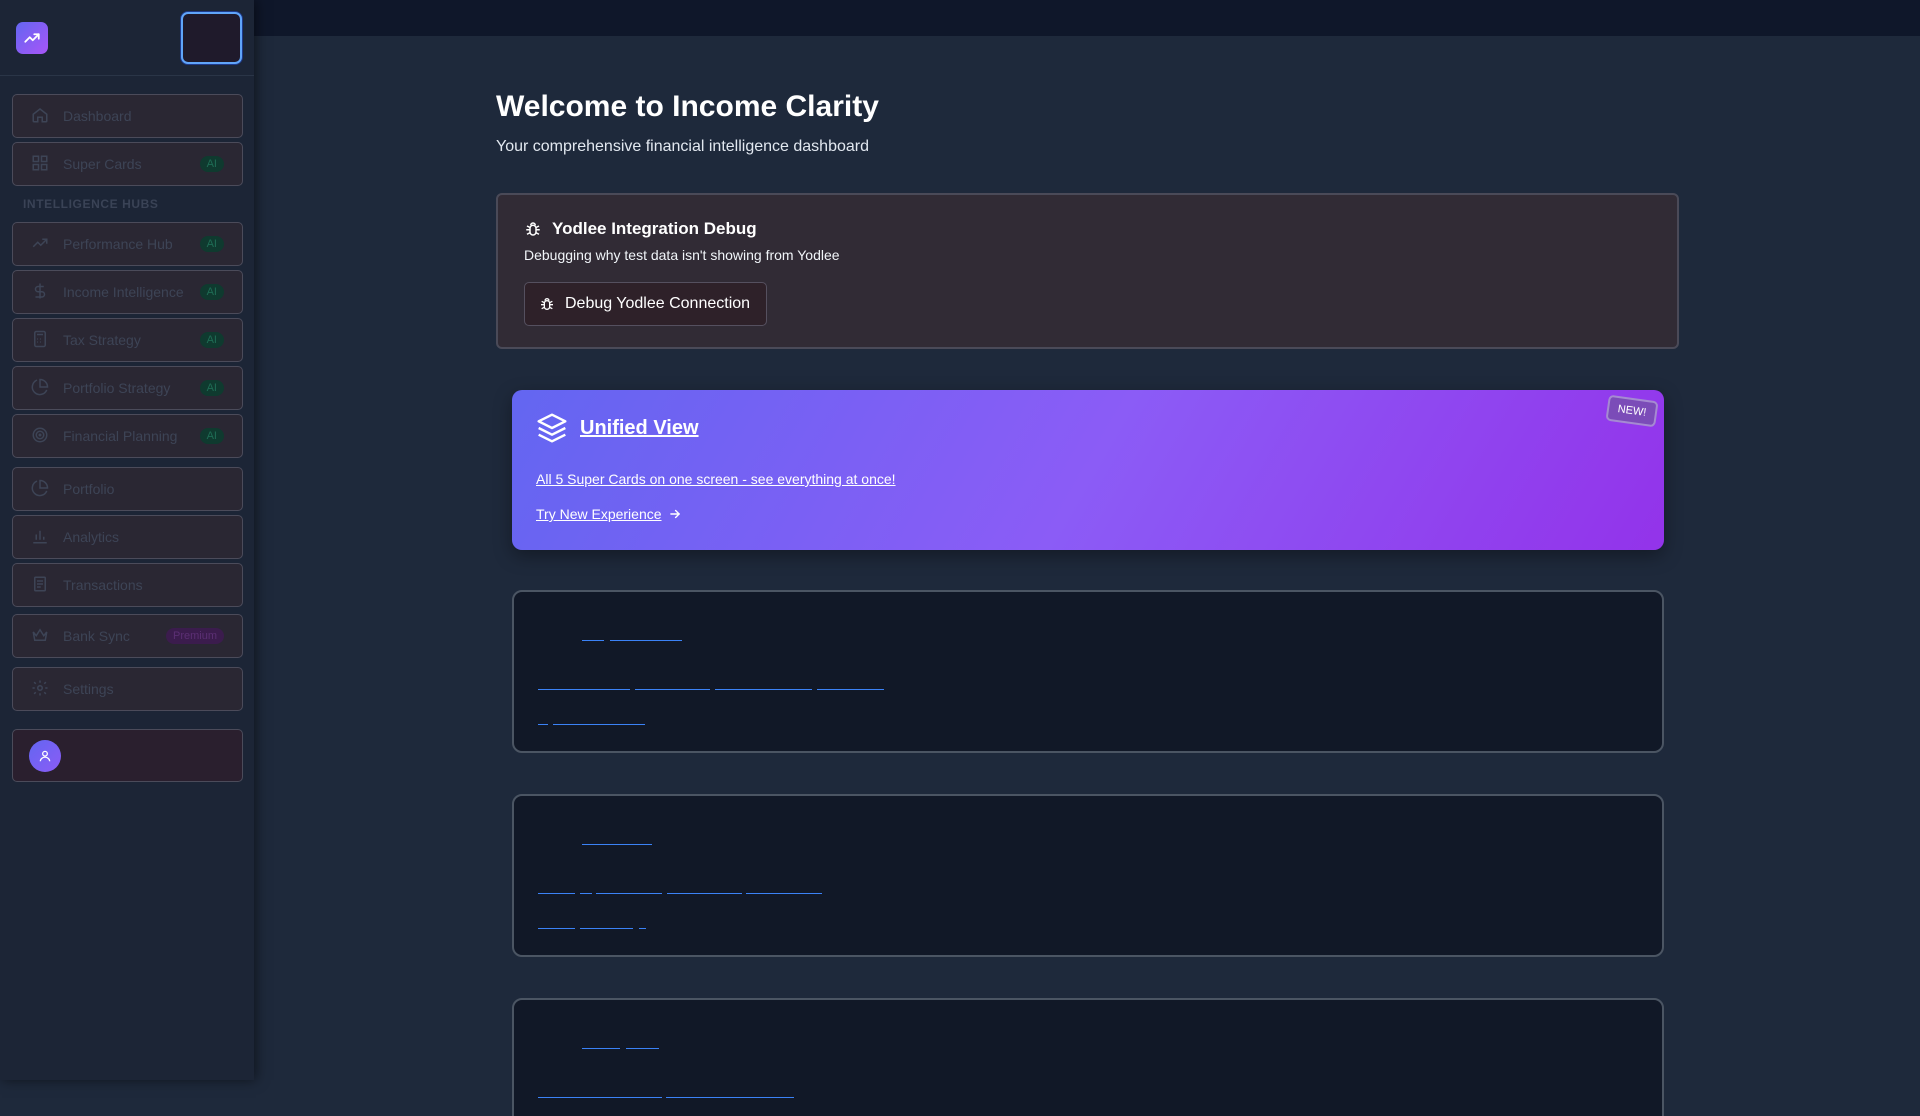 This screenshot has height=1116, width=1920. I want to click on layers-icon, so click(552, 428).